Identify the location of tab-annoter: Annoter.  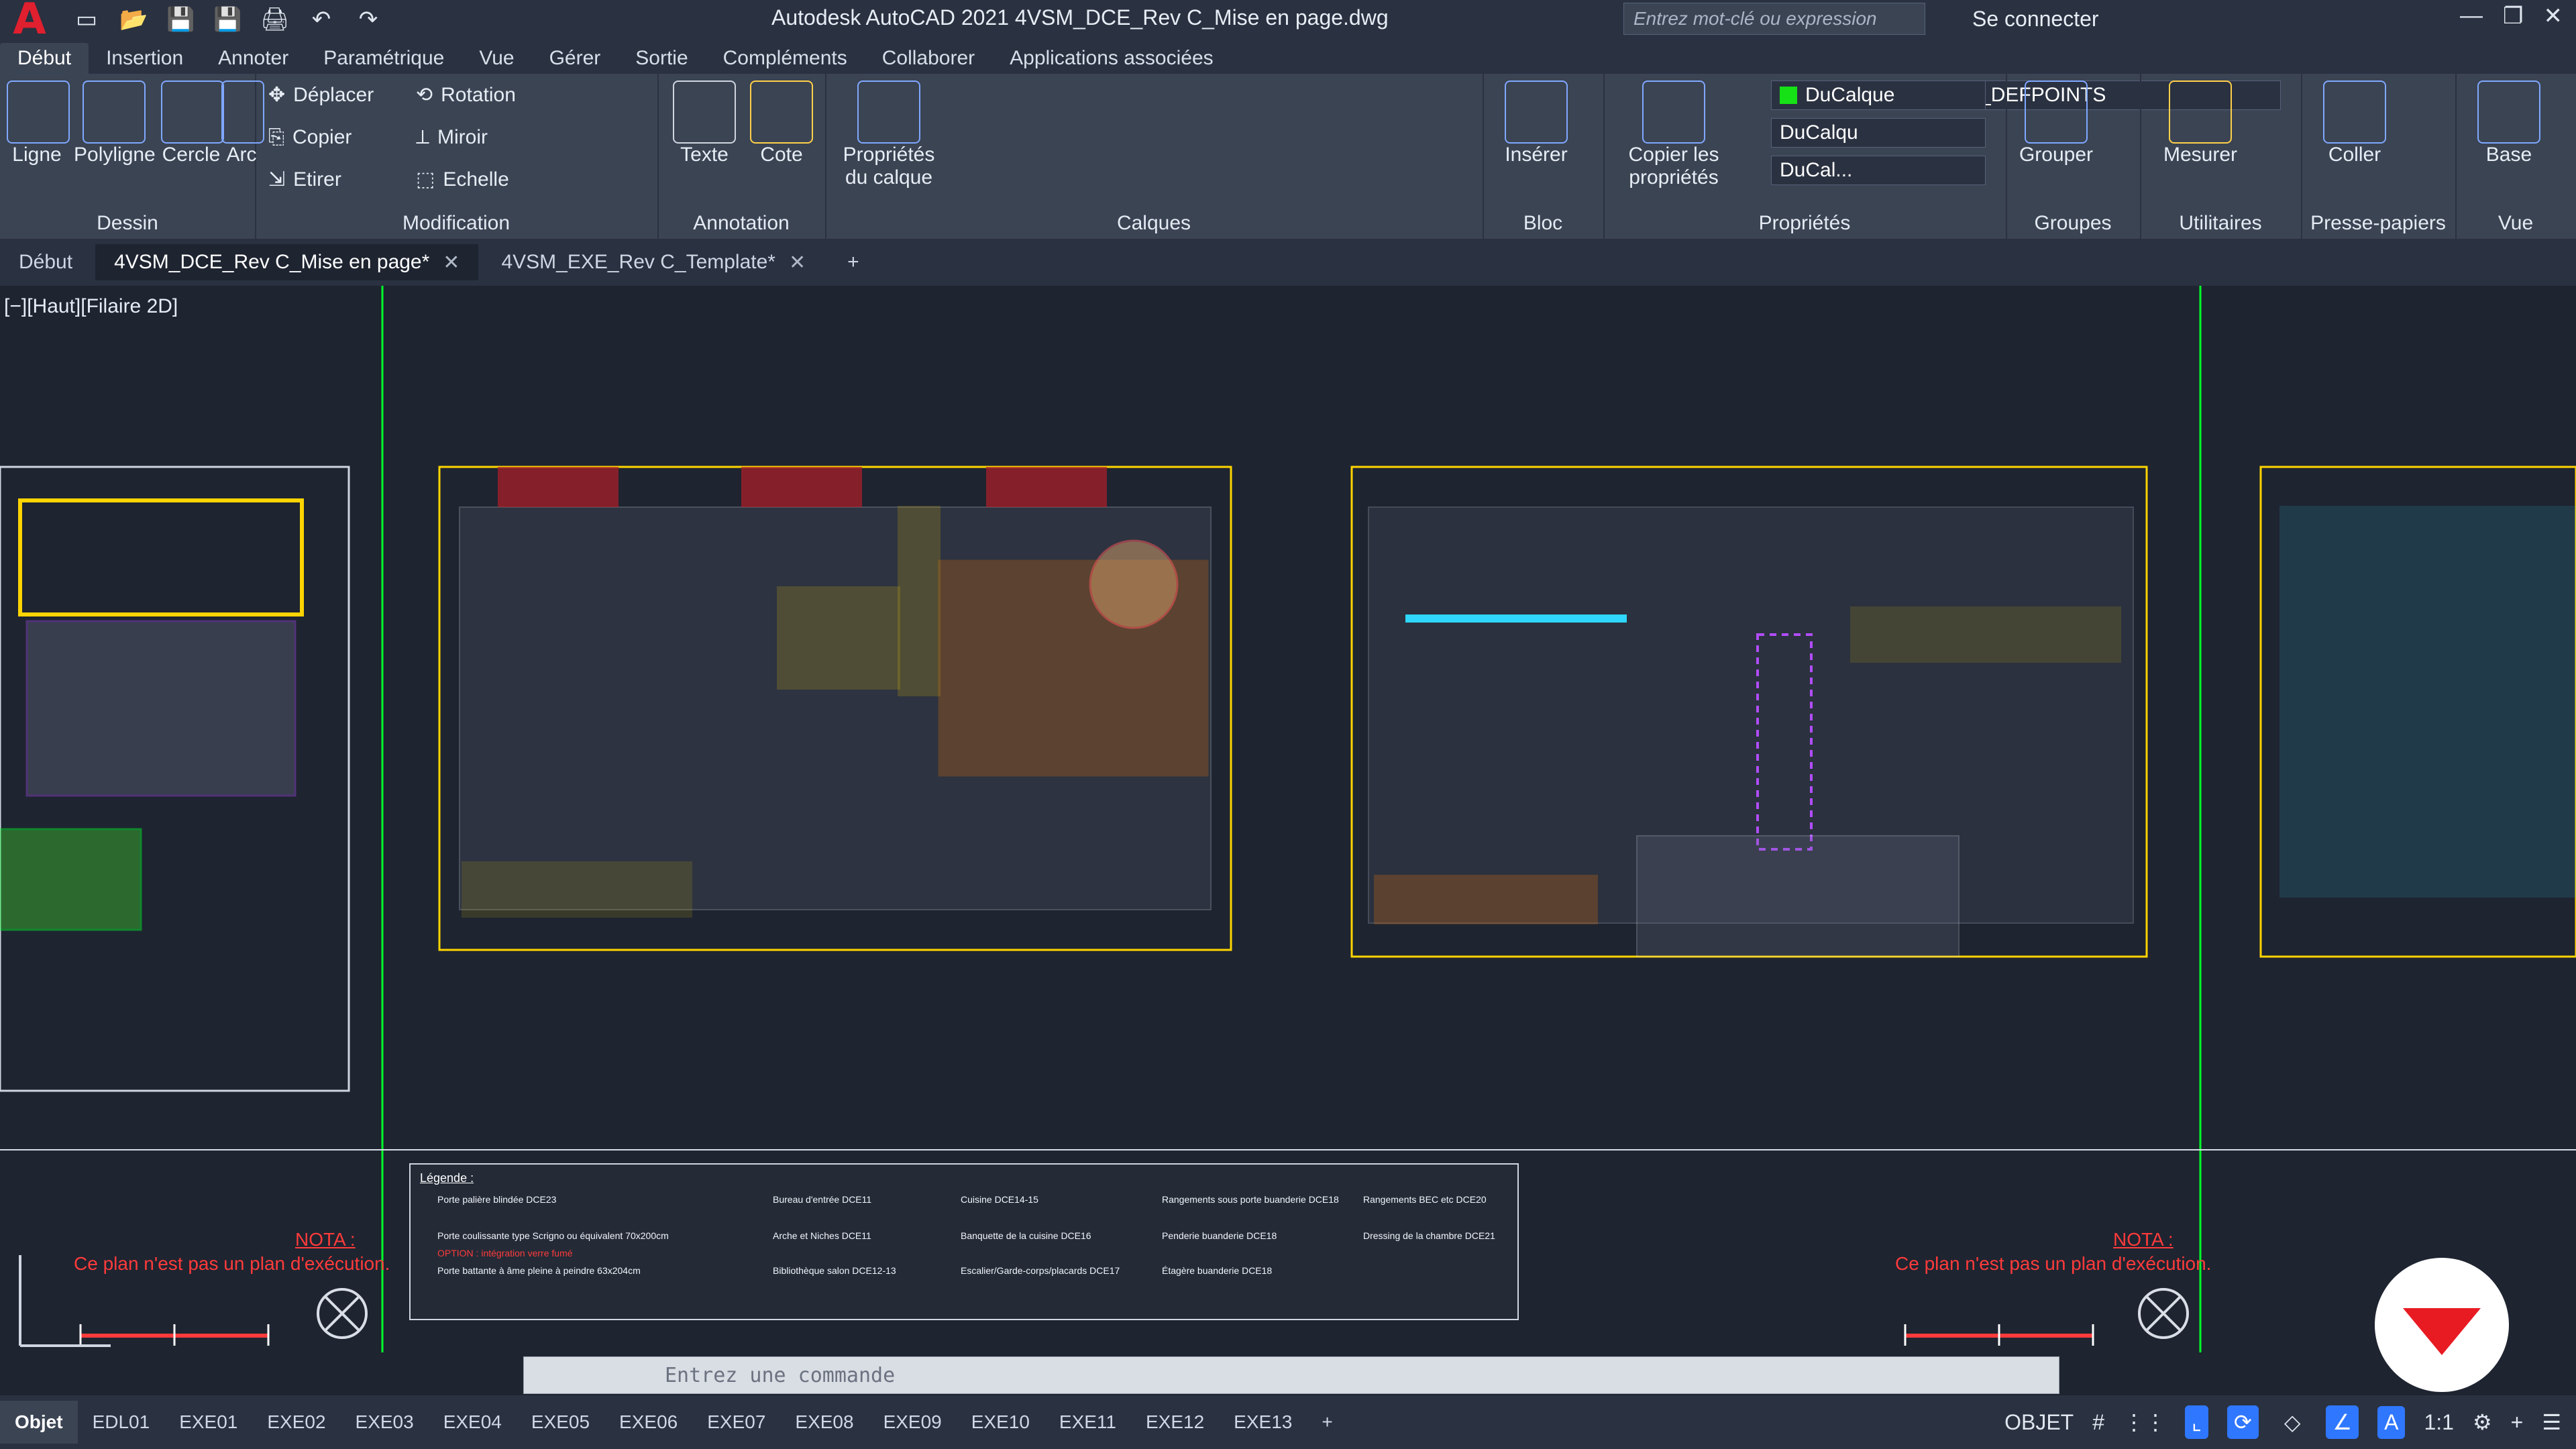
(253, 58).